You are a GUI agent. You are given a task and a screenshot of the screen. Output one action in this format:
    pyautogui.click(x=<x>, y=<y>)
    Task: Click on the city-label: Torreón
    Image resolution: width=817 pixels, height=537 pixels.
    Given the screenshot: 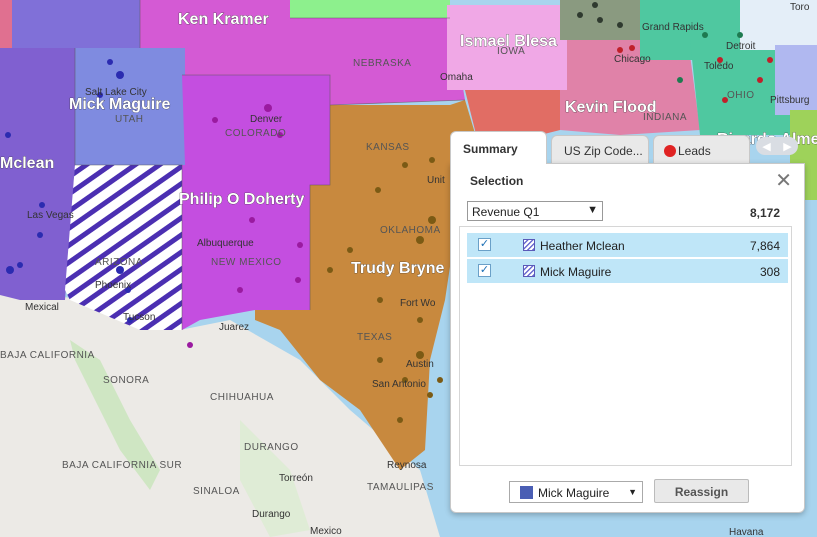 What is the action you would take?
    pyautogui.click(x=296, y=478)
    